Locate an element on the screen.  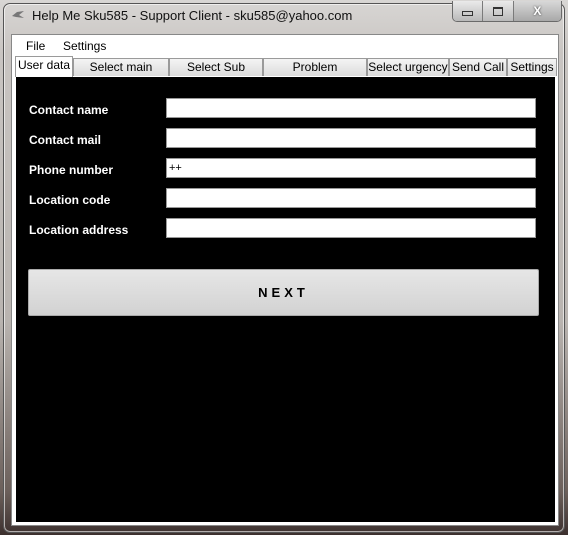
menu-settings: Settings is located at coordinates (84, 46).